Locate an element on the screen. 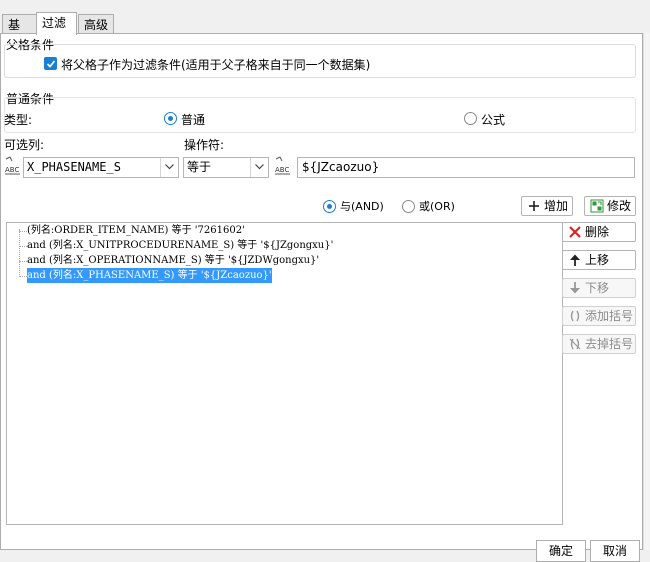 This screenshot has width=650, height=562. check-icon is located at coordinates (51, 64).